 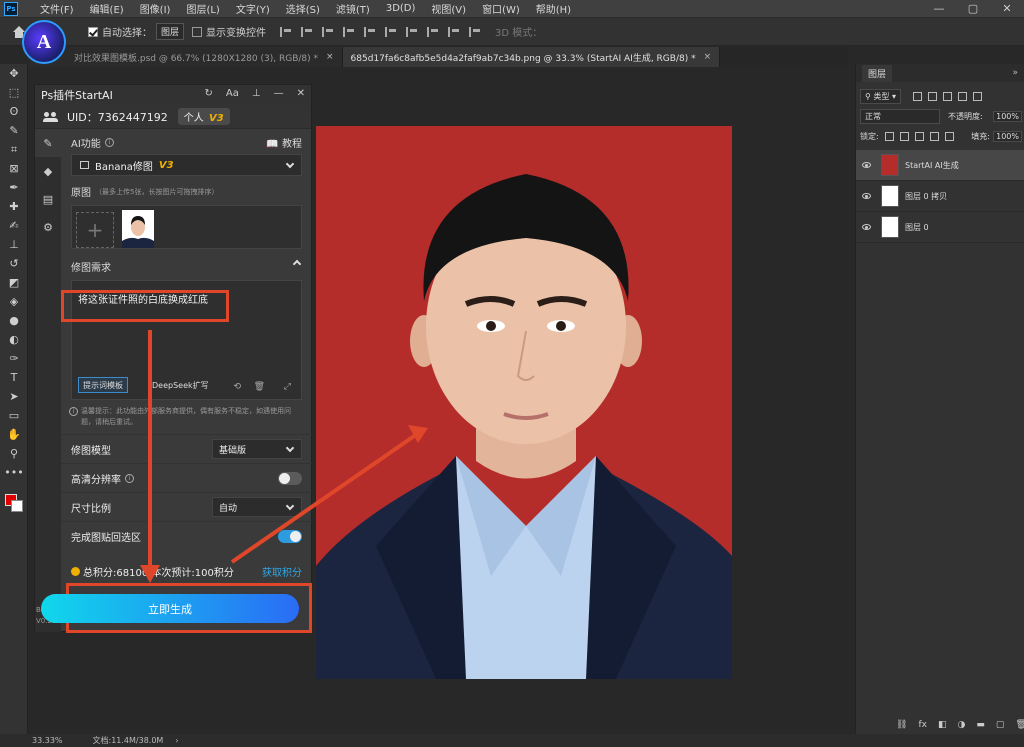 I want to click on generate-button: 立即生成, so click(x=170, y=608).